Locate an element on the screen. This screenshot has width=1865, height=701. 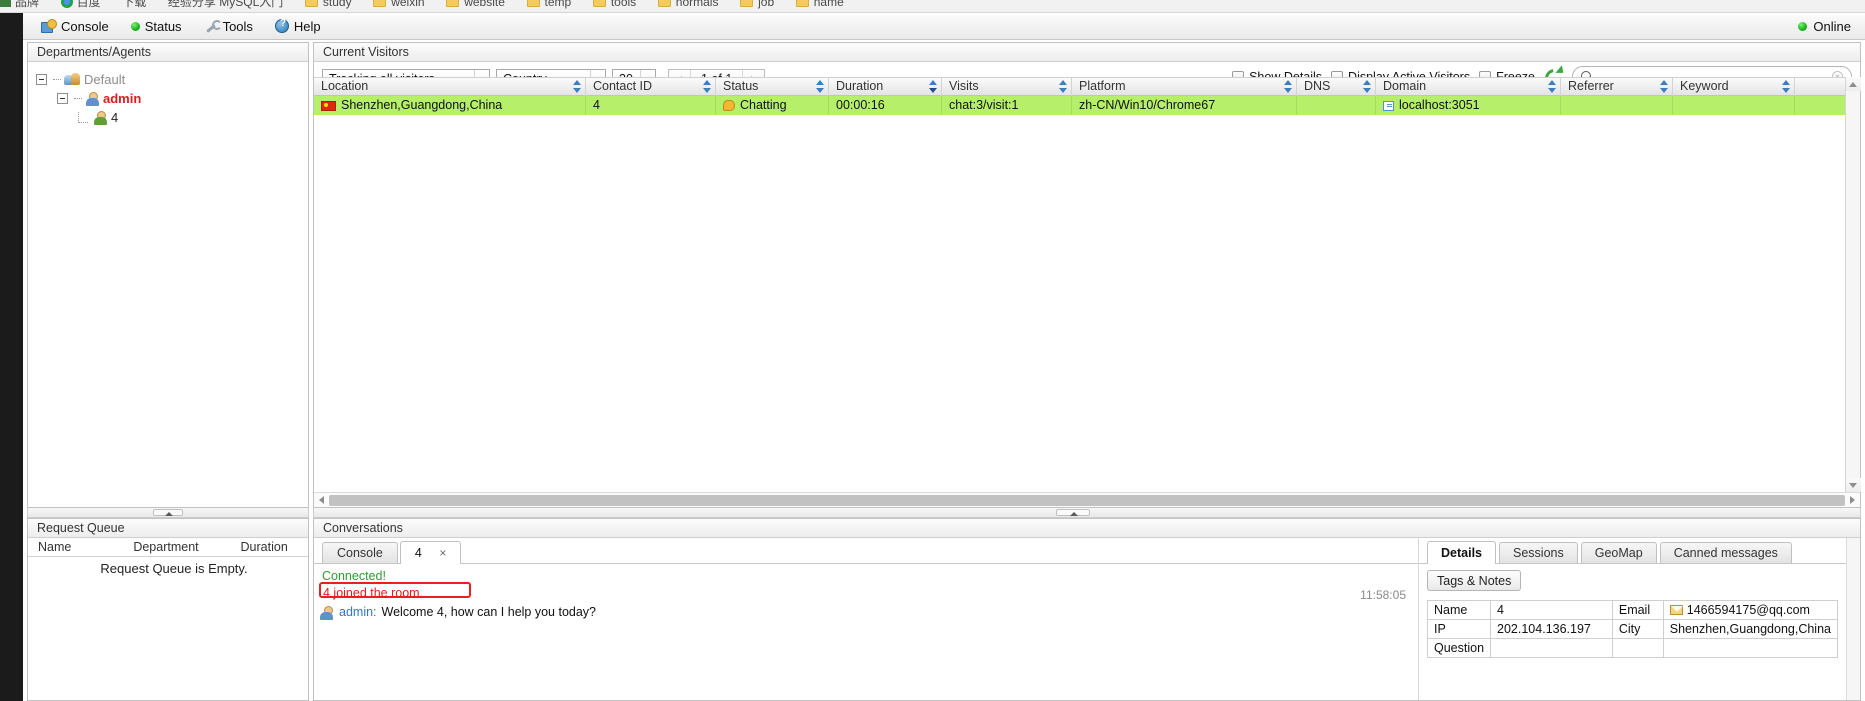
column-header-domain: Domain is located at coordinates (1468, 86).